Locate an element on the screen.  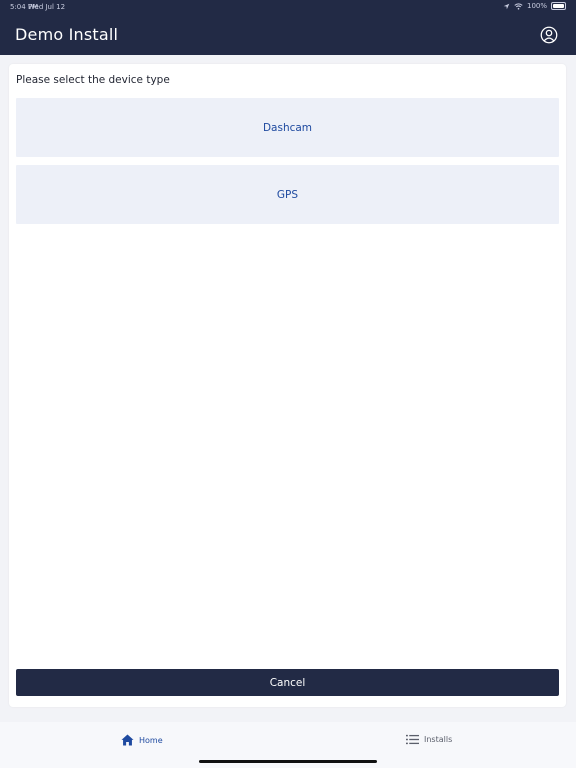
user-circle-icon is located at coordinates (549, 35).